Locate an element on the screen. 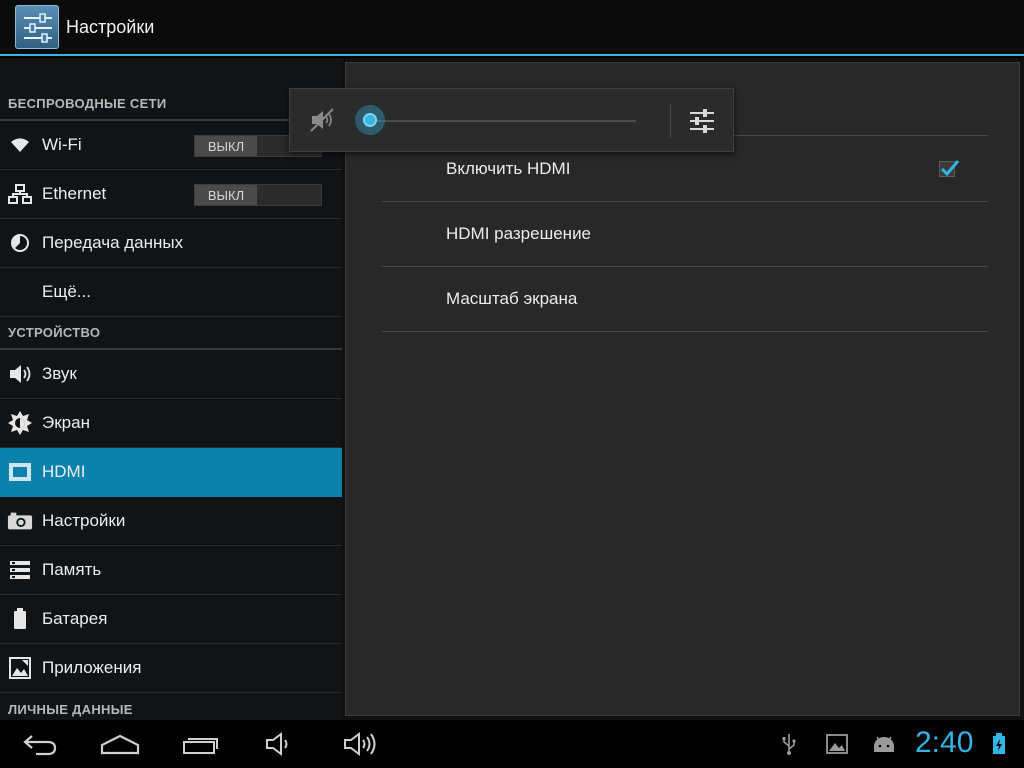  home-icon is located at coordinates (120, 744).